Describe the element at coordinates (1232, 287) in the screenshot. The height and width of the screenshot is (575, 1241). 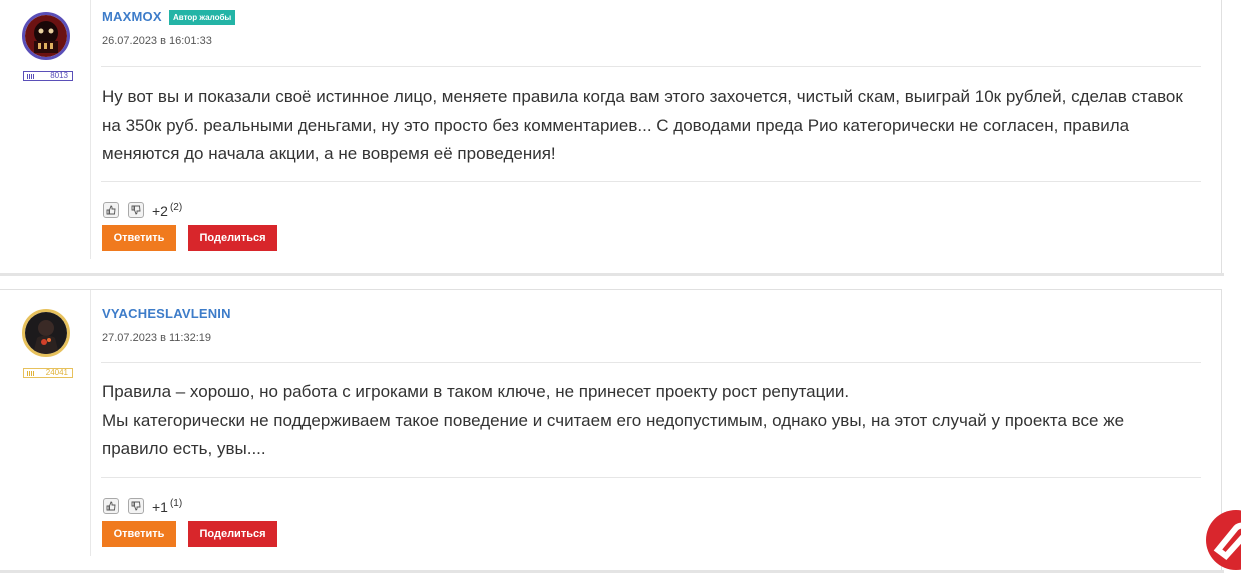
I see `scrollbar` at that location.